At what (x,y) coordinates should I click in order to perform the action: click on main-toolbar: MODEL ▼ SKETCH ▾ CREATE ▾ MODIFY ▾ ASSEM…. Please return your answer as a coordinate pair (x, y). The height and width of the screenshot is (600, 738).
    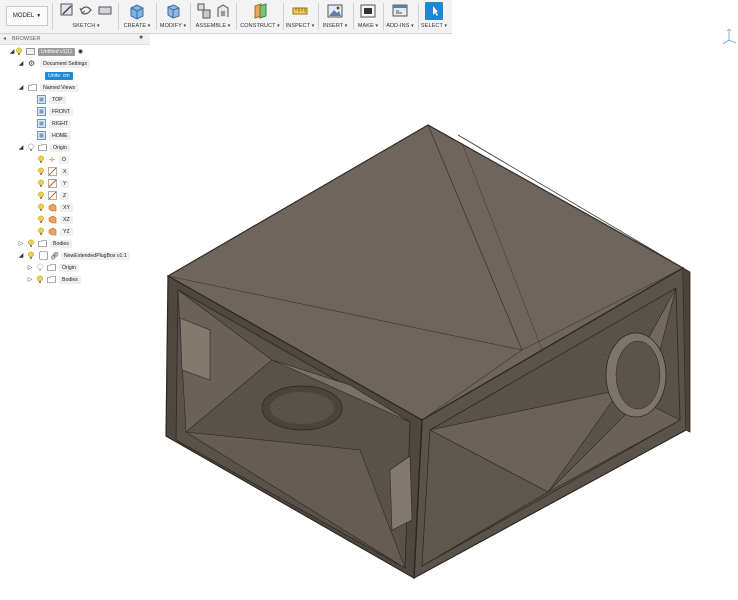
    Looking at the image, I should click on (226, 17).